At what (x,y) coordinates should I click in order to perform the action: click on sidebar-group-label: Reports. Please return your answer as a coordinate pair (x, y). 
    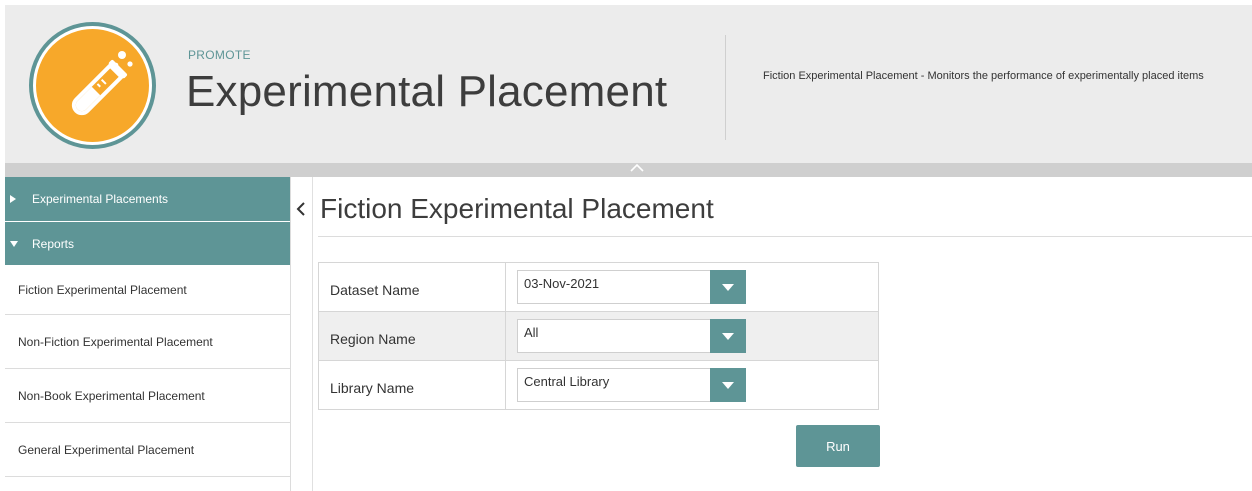
    Looking at the image, I should click on (53, 243).